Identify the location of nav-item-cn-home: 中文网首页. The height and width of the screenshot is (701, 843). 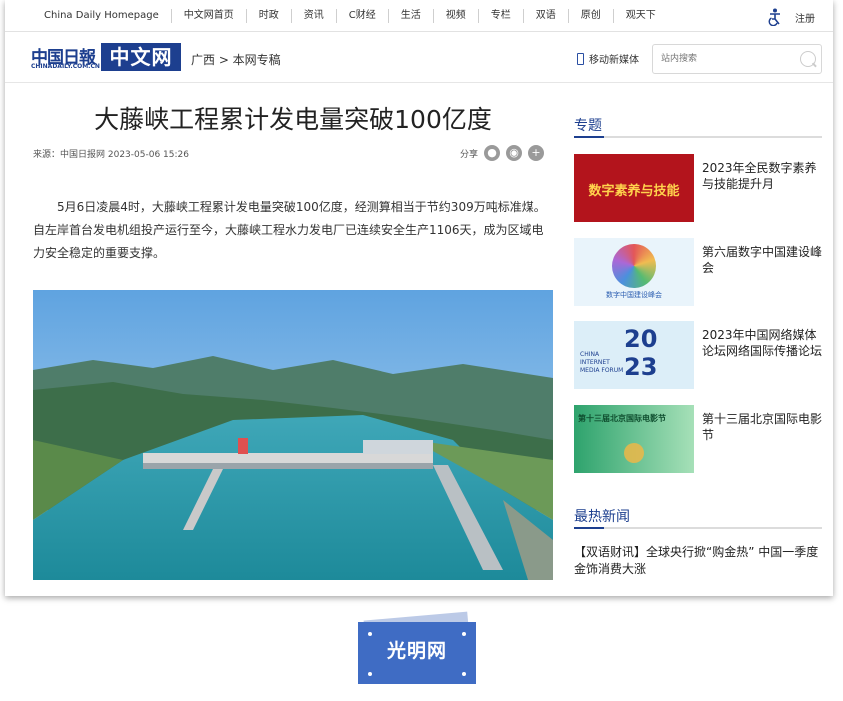
(208, 16).